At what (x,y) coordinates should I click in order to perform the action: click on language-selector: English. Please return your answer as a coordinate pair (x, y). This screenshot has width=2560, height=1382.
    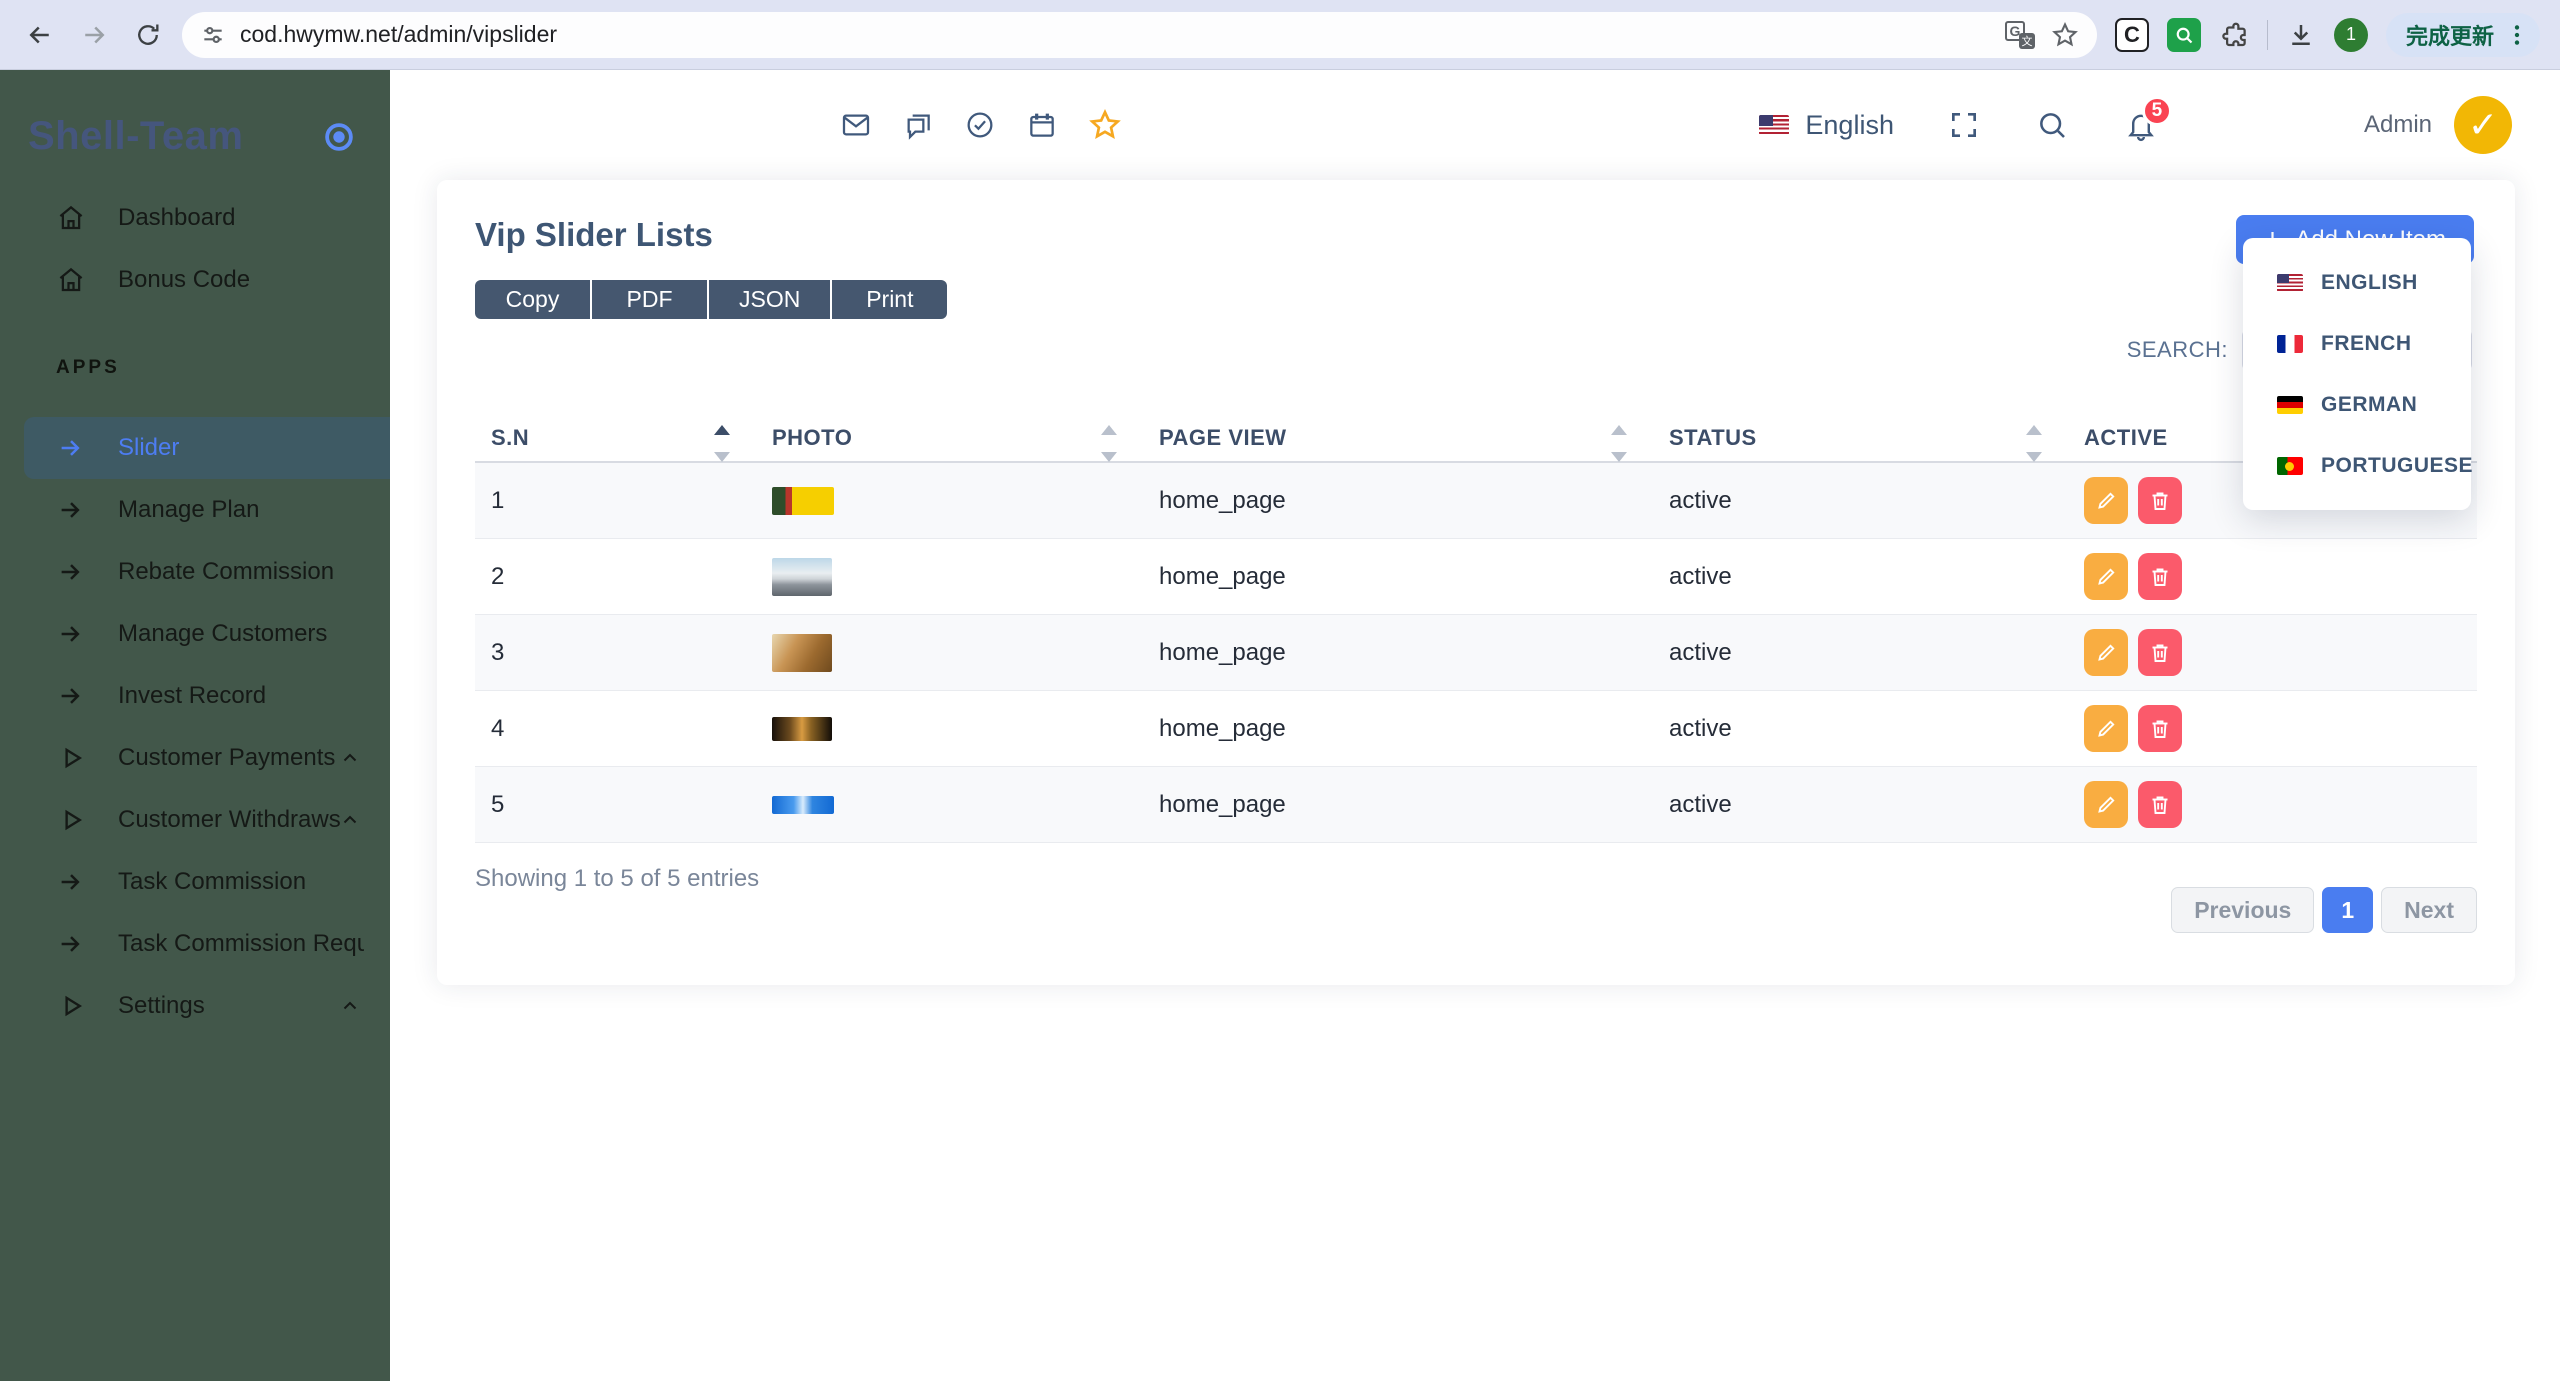
    Looking at the image, I should click on (1826, 125).